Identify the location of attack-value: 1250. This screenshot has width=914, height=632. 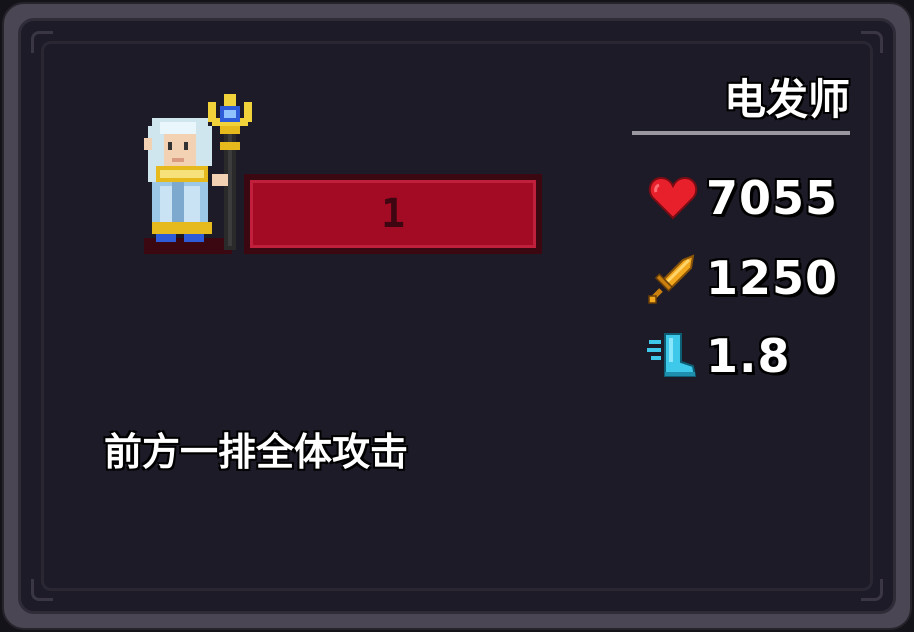
(772, 278).